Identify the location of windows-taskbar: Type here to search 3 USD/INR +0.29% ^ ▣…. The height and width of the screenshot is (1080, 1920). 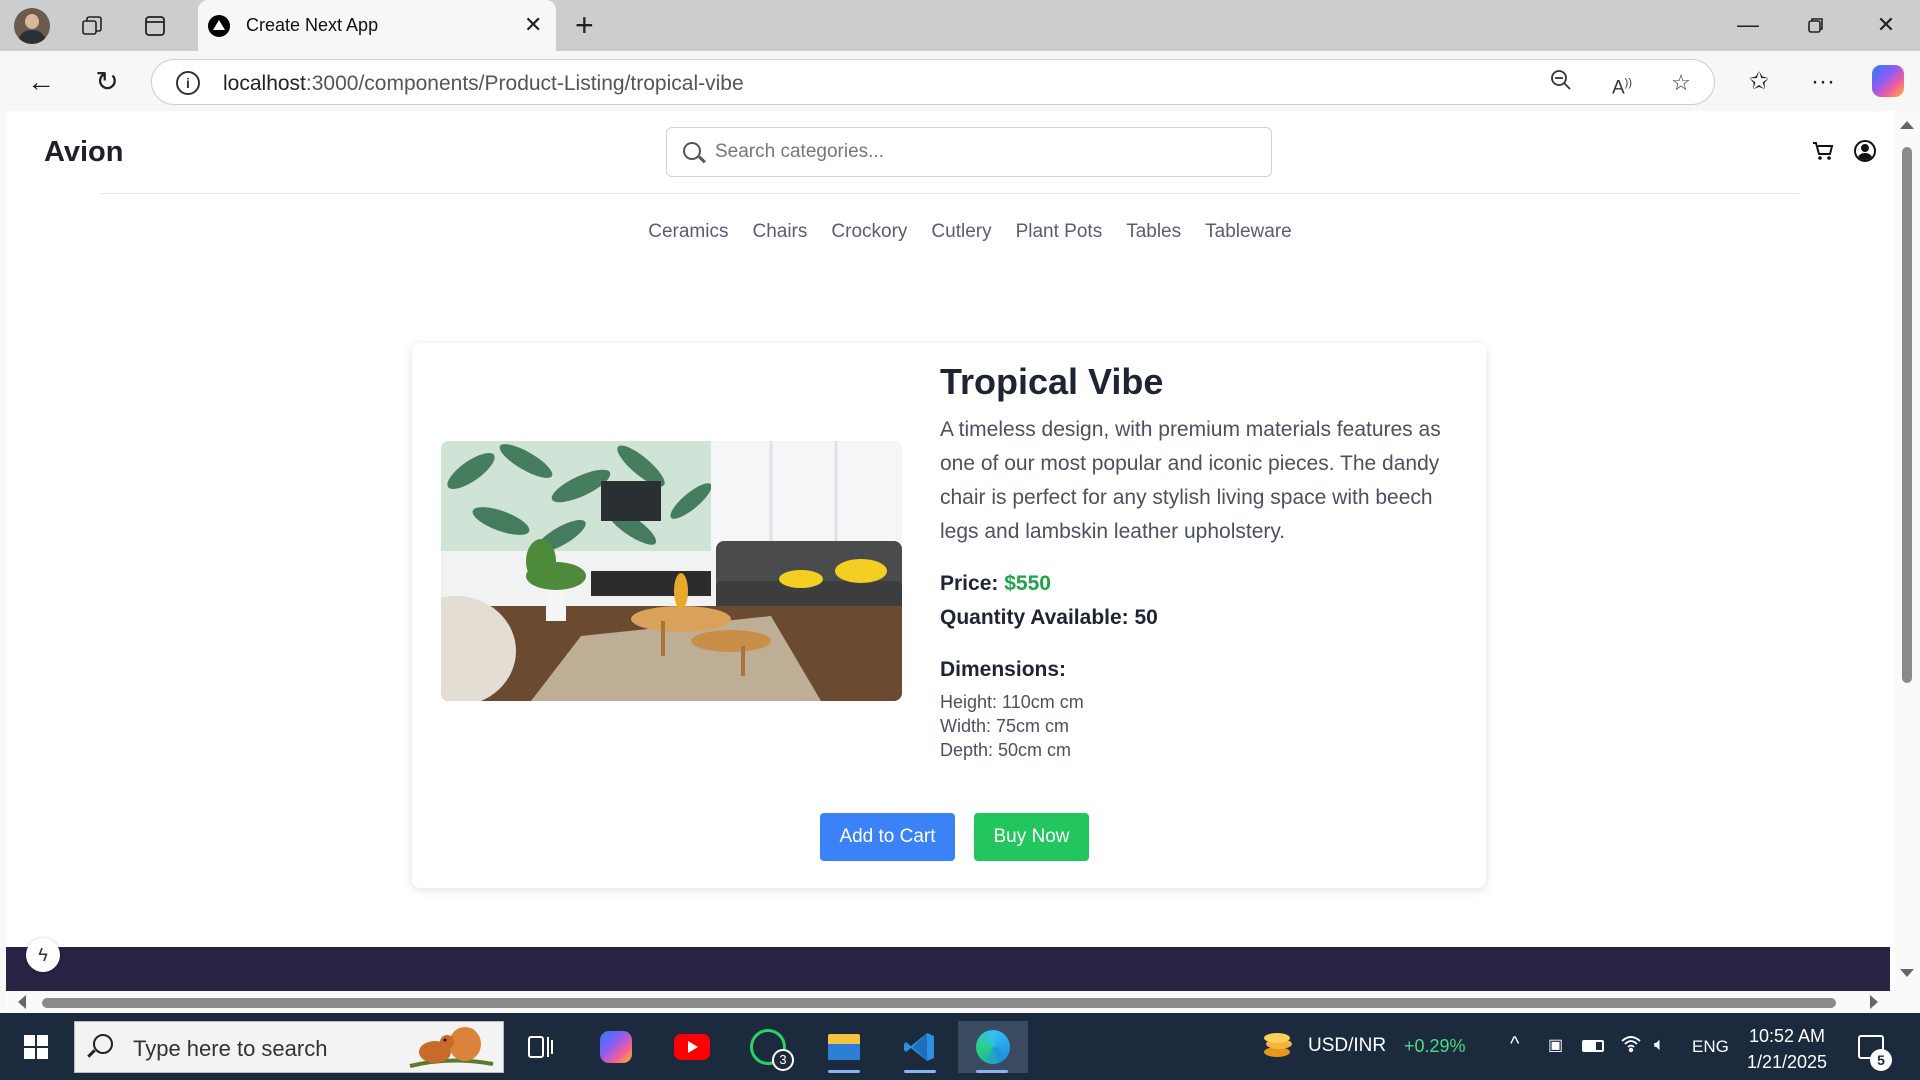
(960, 1046).